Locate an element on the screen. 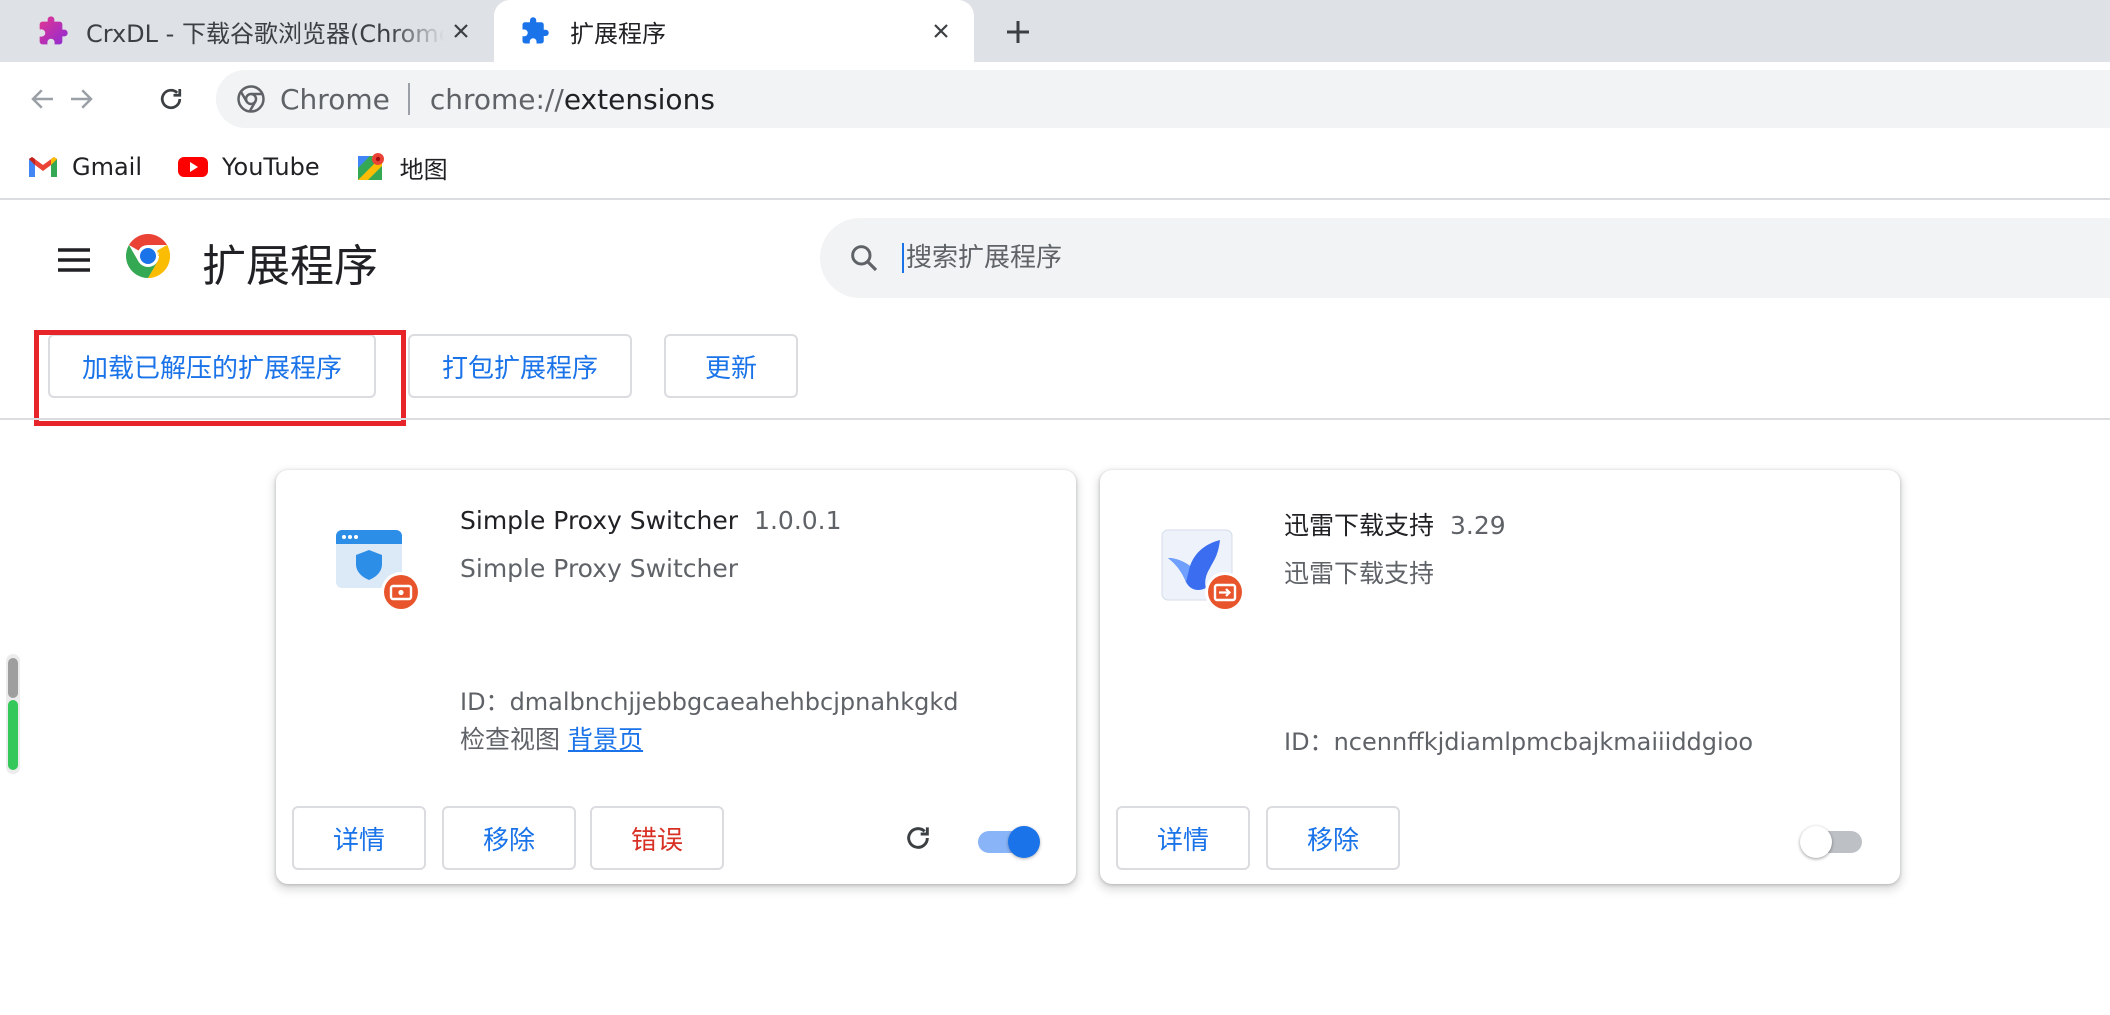  back-button is located at coordinates (43, 99).